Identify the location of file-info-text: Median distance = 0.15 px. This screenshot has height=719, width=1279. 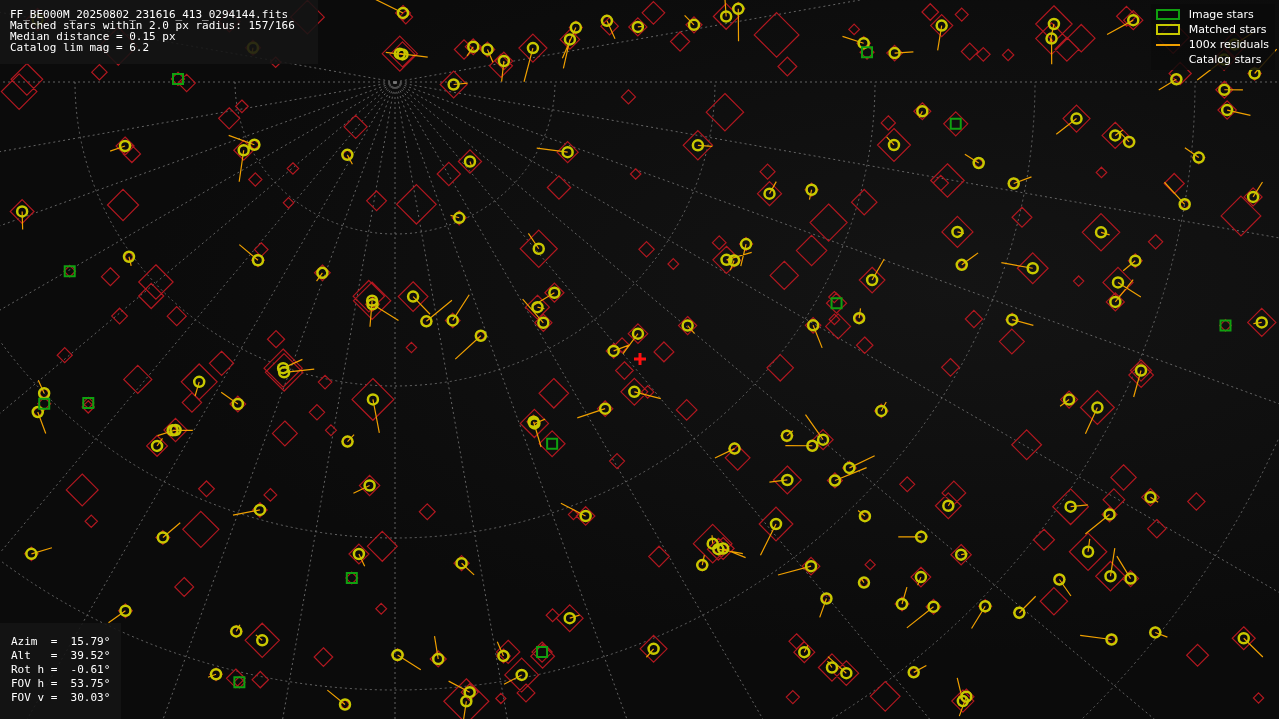
(93, 36).